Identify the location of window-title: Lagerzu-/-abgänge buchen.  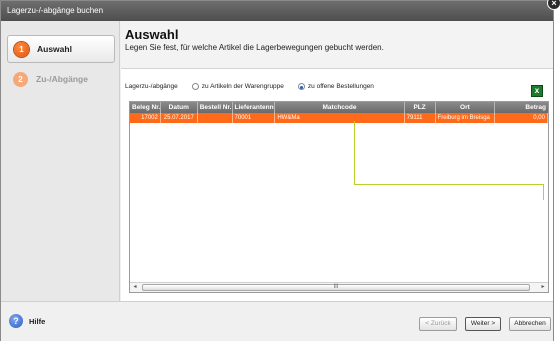
(55, 10).